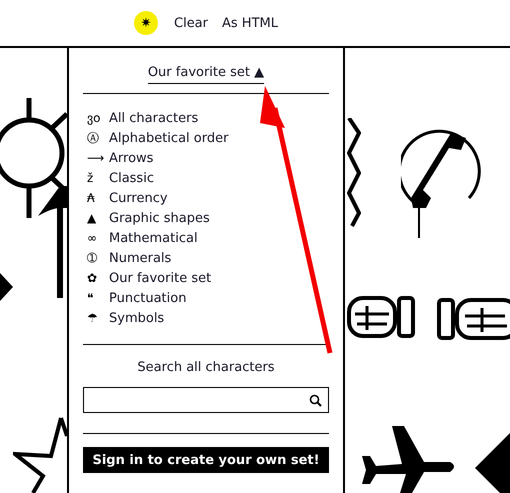  Describe the element at coordinates (206, 158) in the screenshot. I see `category-item: ⟶ Arrows` at that location.